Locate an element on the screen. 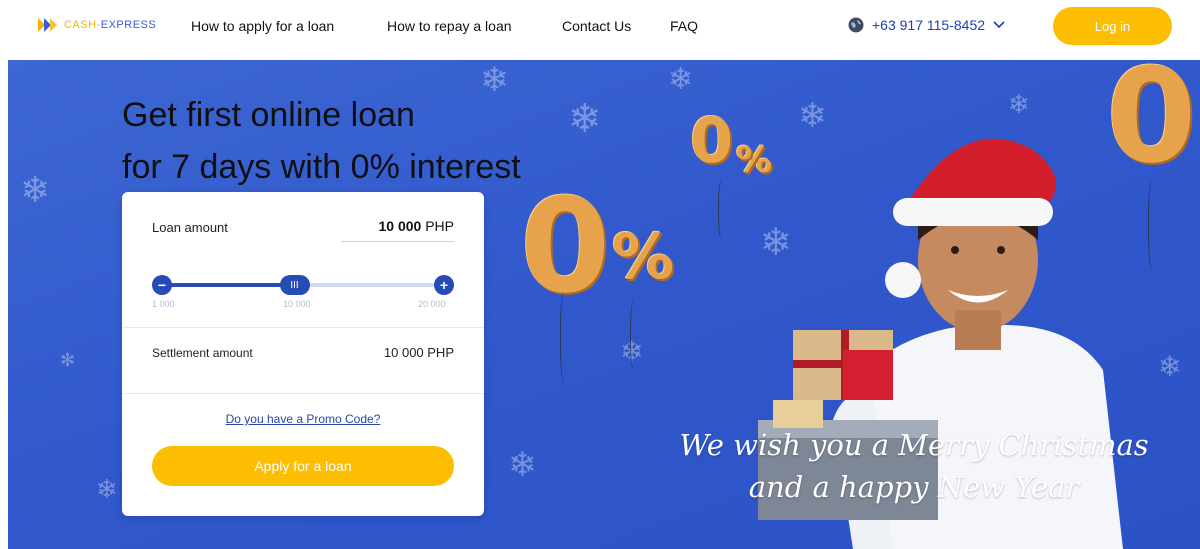  nav-contact-us: Contact Us is located at coordinates (596, 26).